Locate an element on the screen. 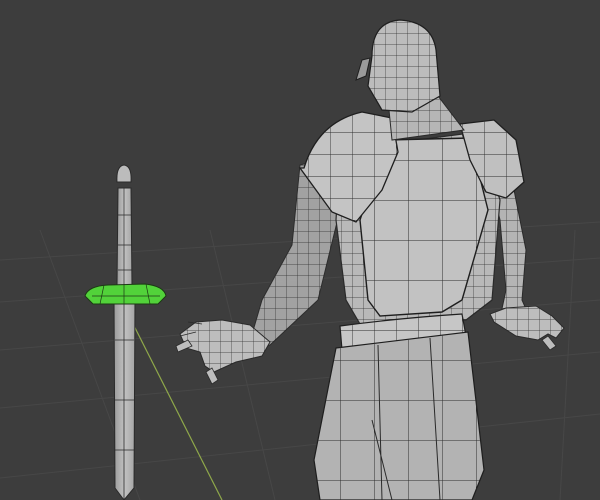 Image resolution: width=600 pixels, height=500 pixels. sword-crossguard-selected is located at coordinates (125, 294).